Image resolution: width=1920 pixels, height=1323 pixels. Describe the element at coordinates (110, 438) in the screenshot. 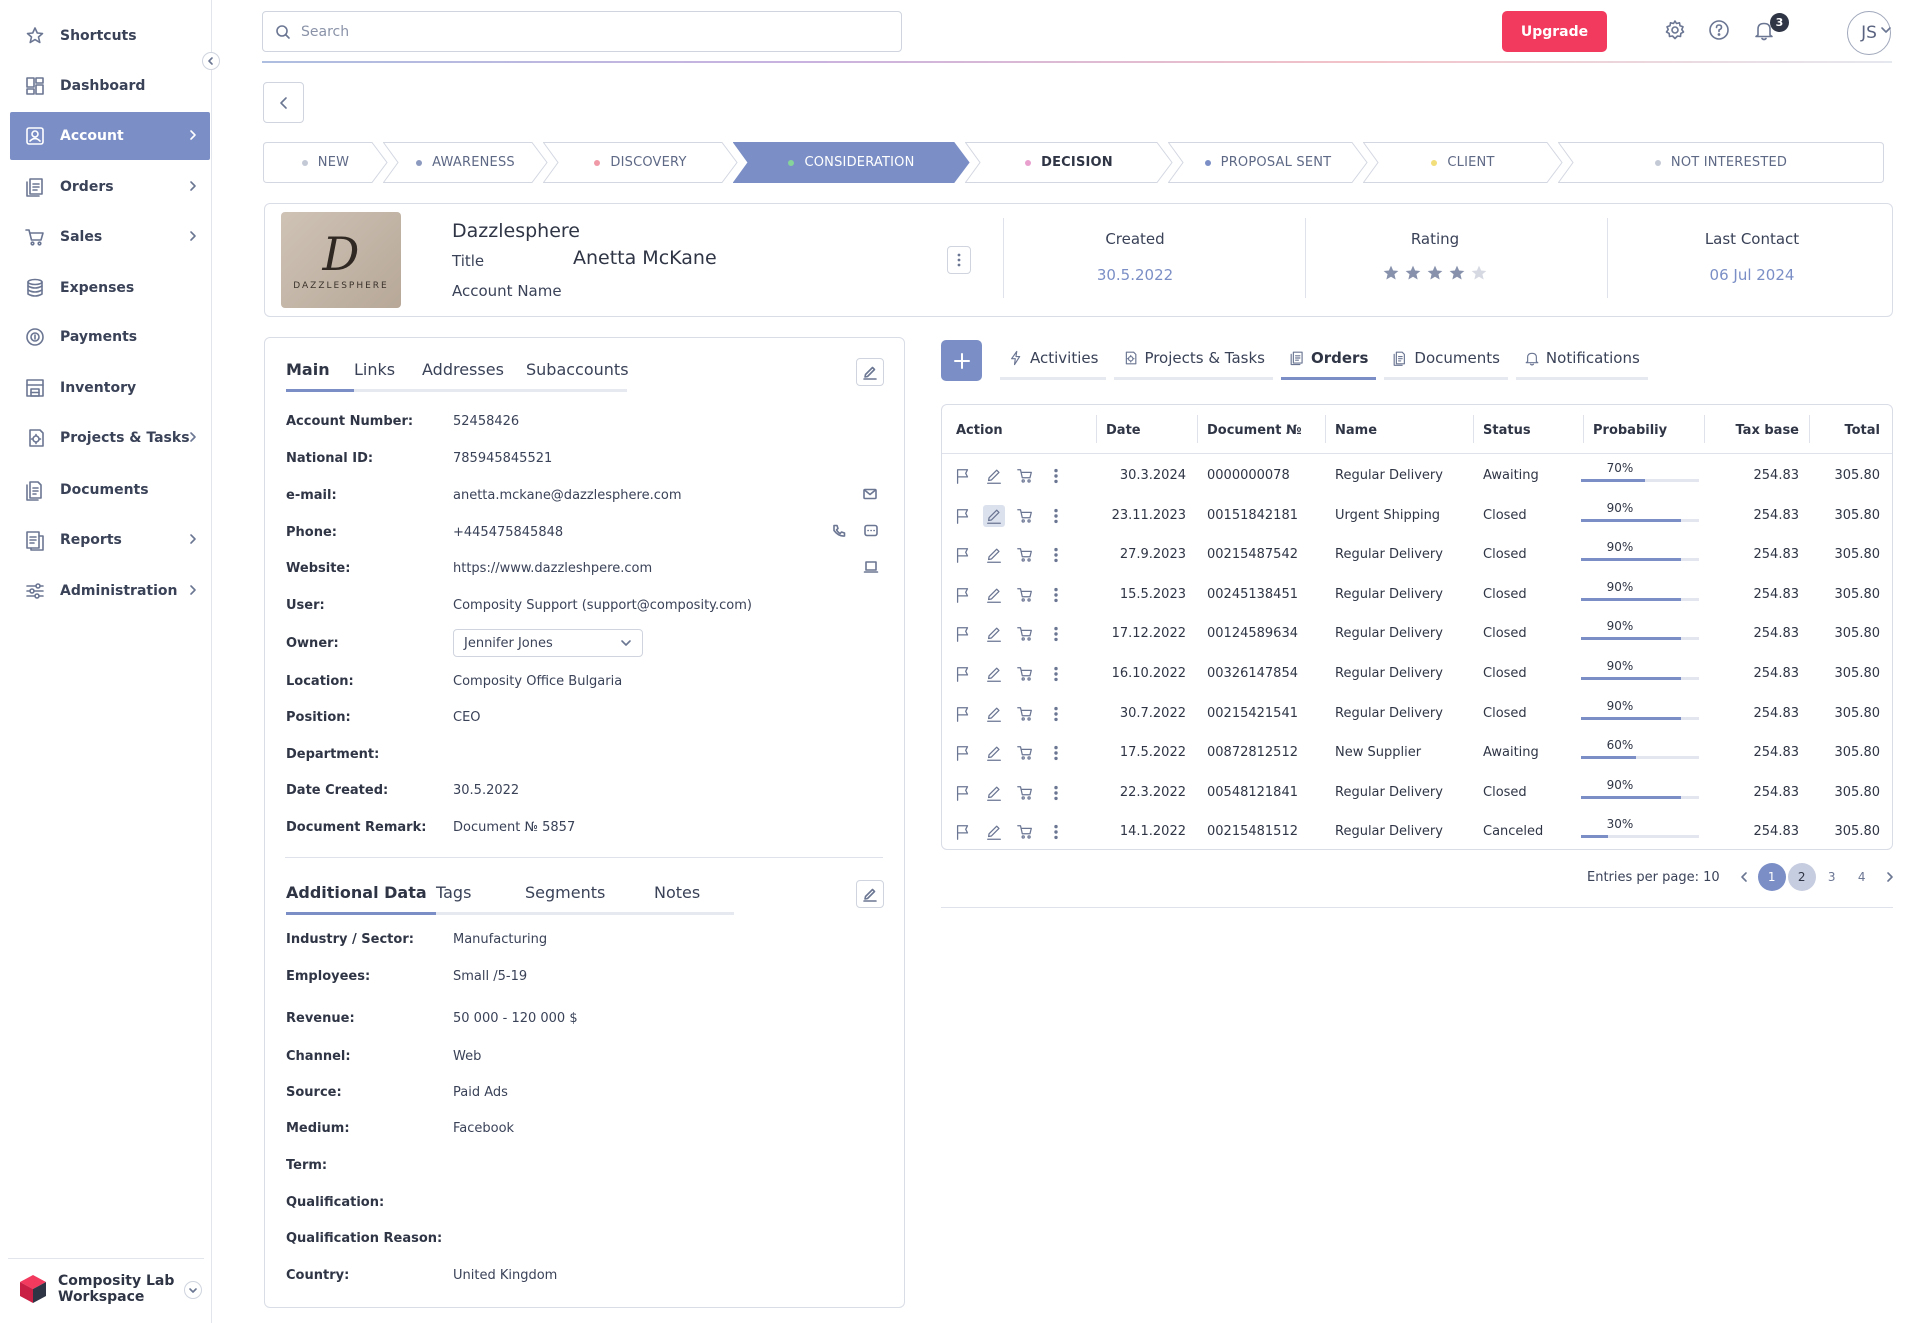

I see `sidebar-item-projects-tasks: Projects & Tasks` at that location.